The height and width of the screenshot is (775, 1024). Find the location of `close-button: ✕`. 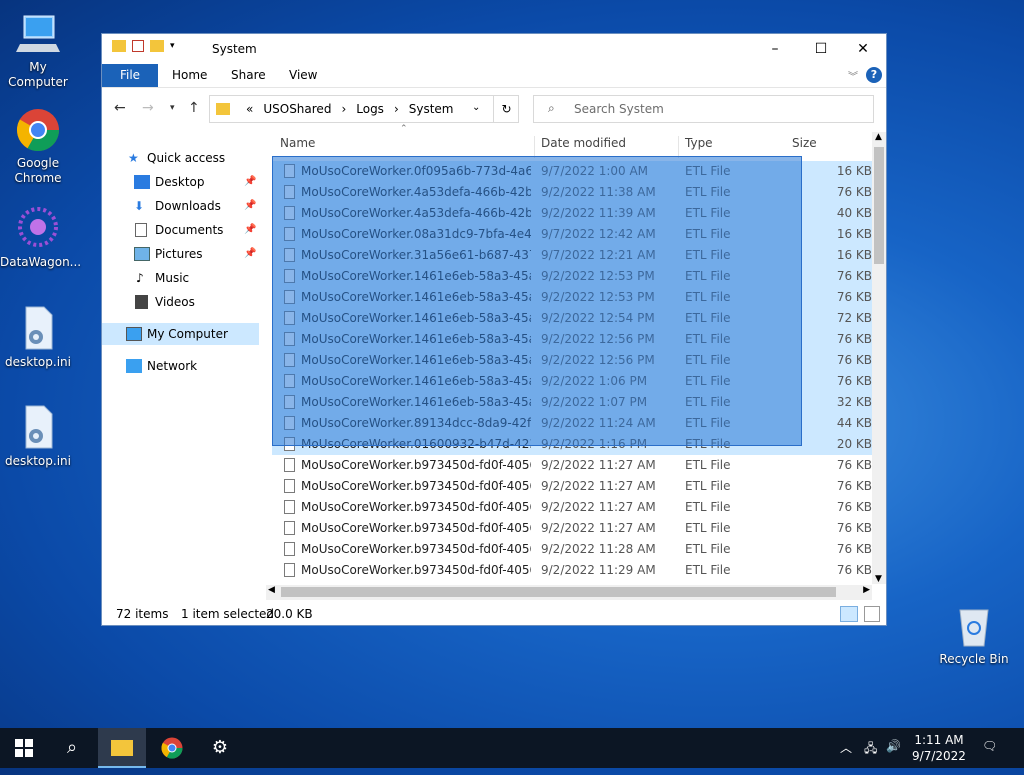

close-button: ✕ is located at coordinates (863, 49).